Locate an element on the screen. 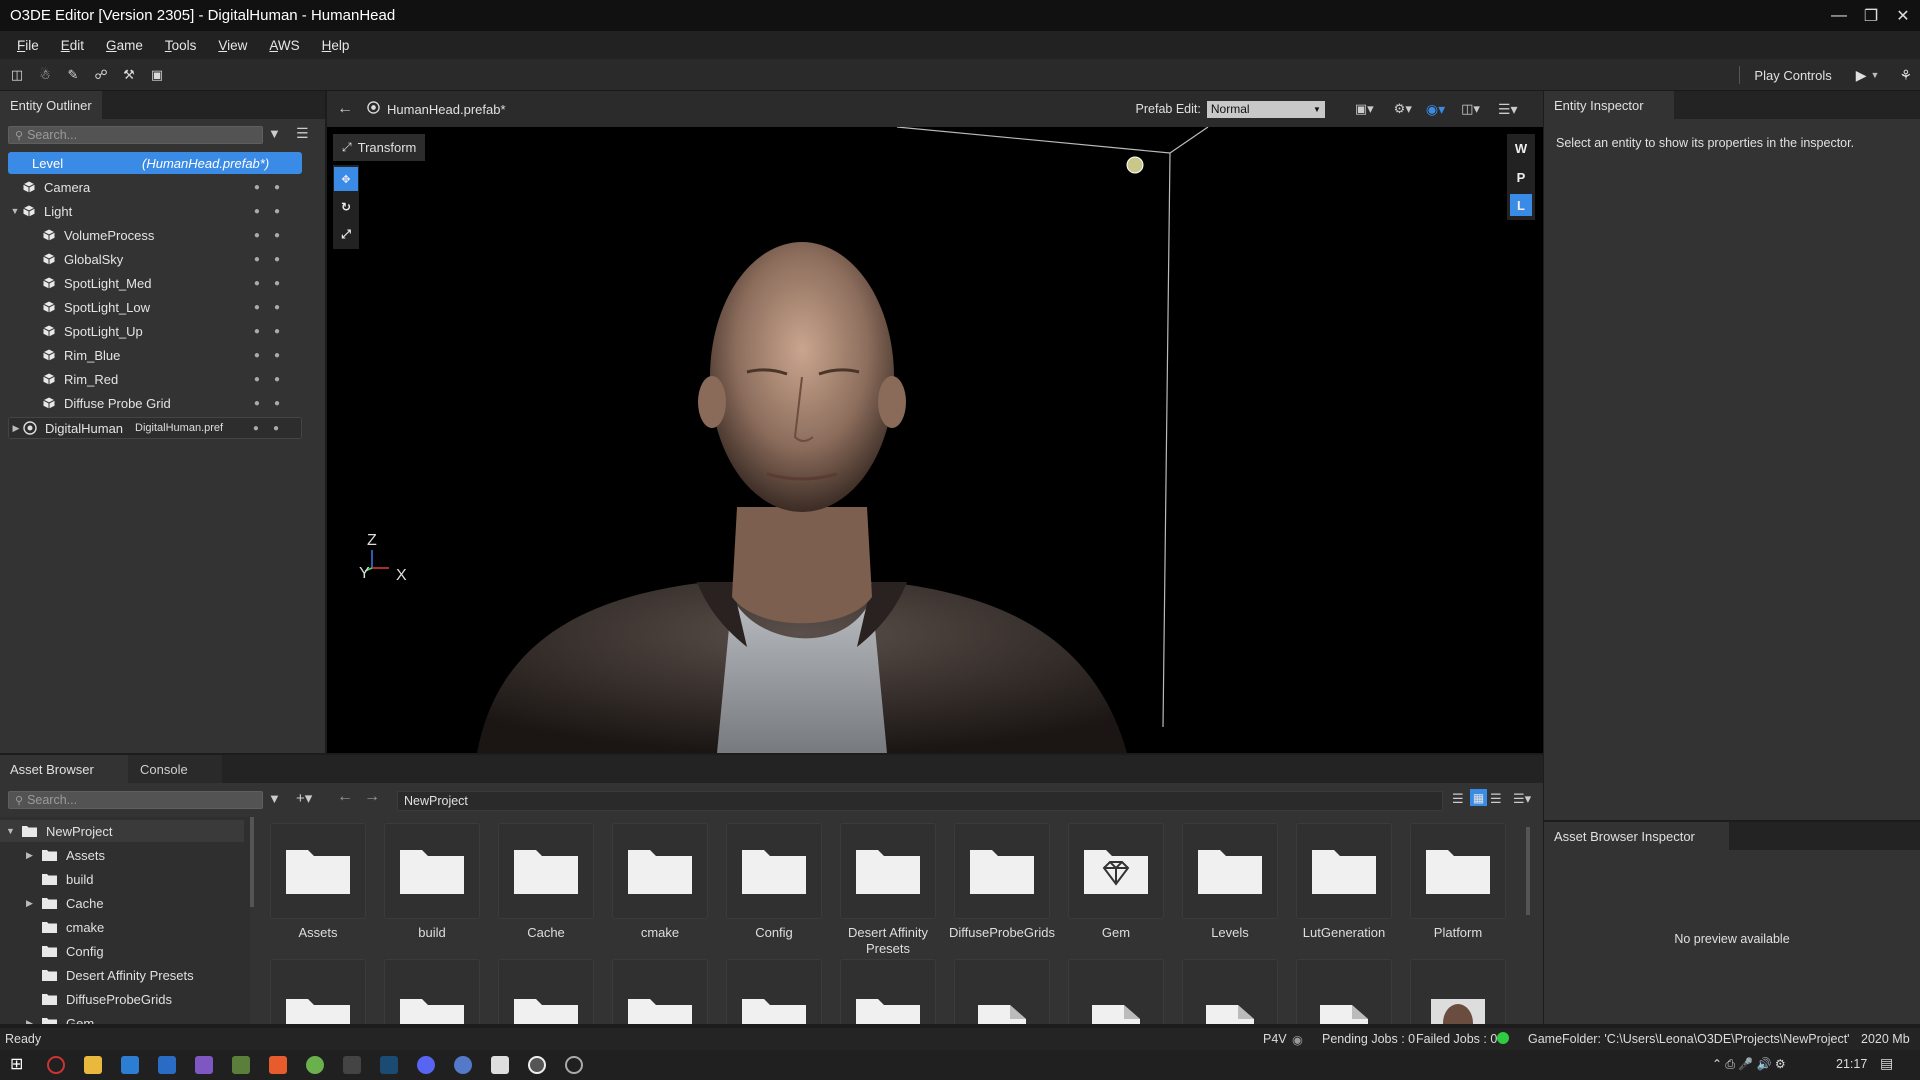  notepad-icon is located at coordinates (500, 1065).